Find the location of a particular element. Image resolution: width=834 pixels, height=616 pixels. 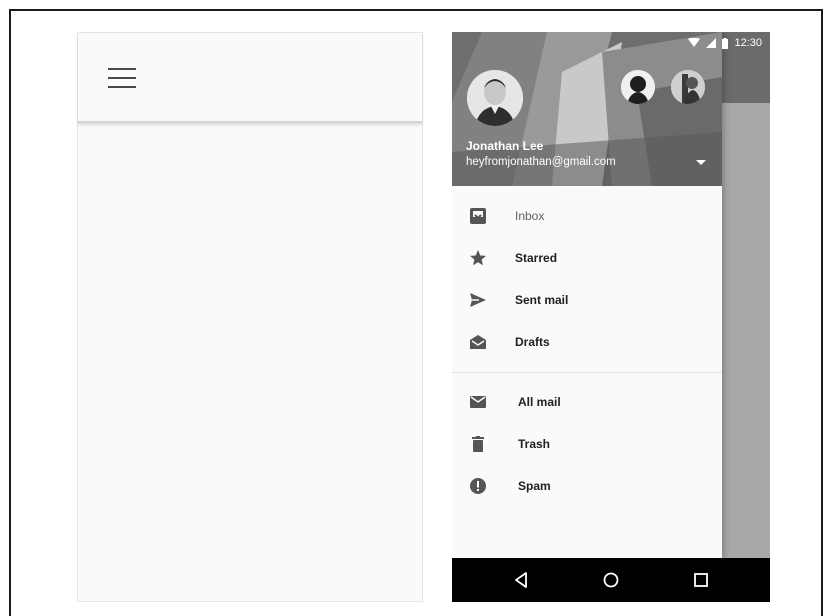

status-bar: 12:30 is located at coordinates (611, 43).